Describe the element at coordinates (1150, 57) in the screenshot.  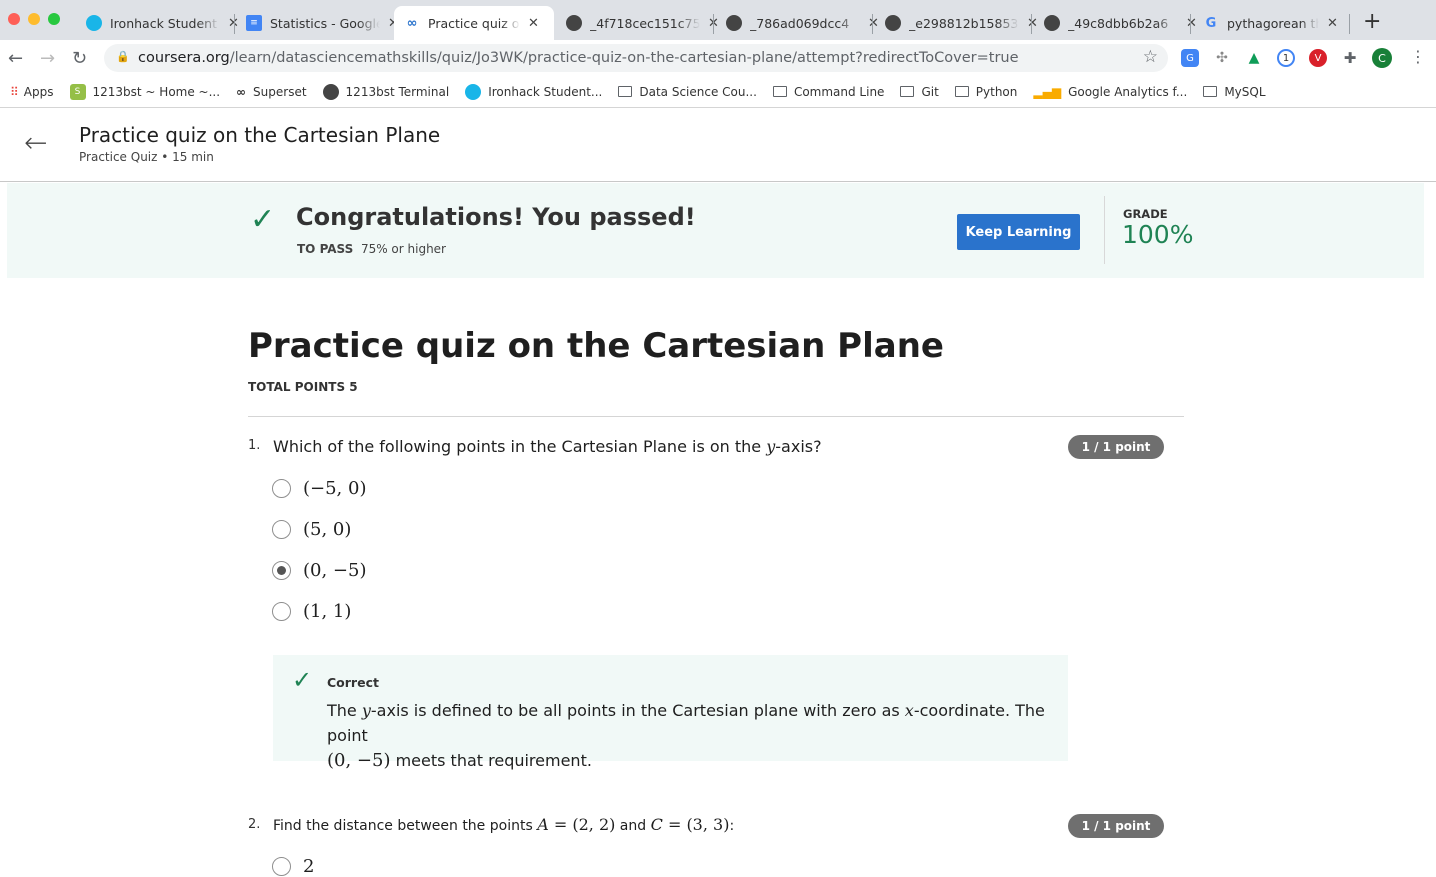
I see `bookmark-star-icon: ☆` at that location.